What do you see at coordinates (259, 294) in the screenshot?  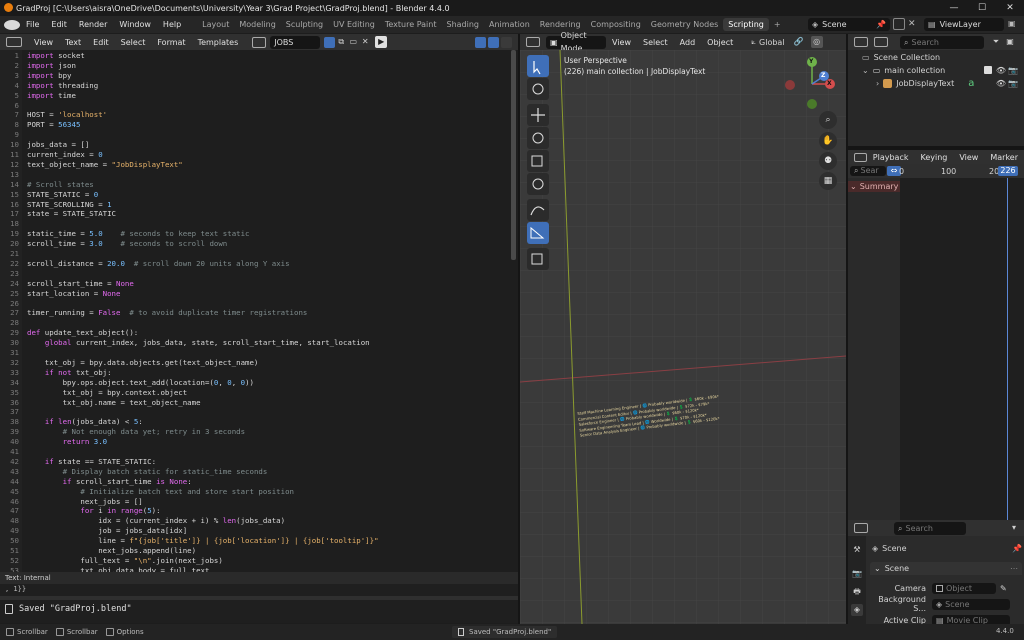 I see `code-line: 25 start_location = None` at bounding box center [259, 294].